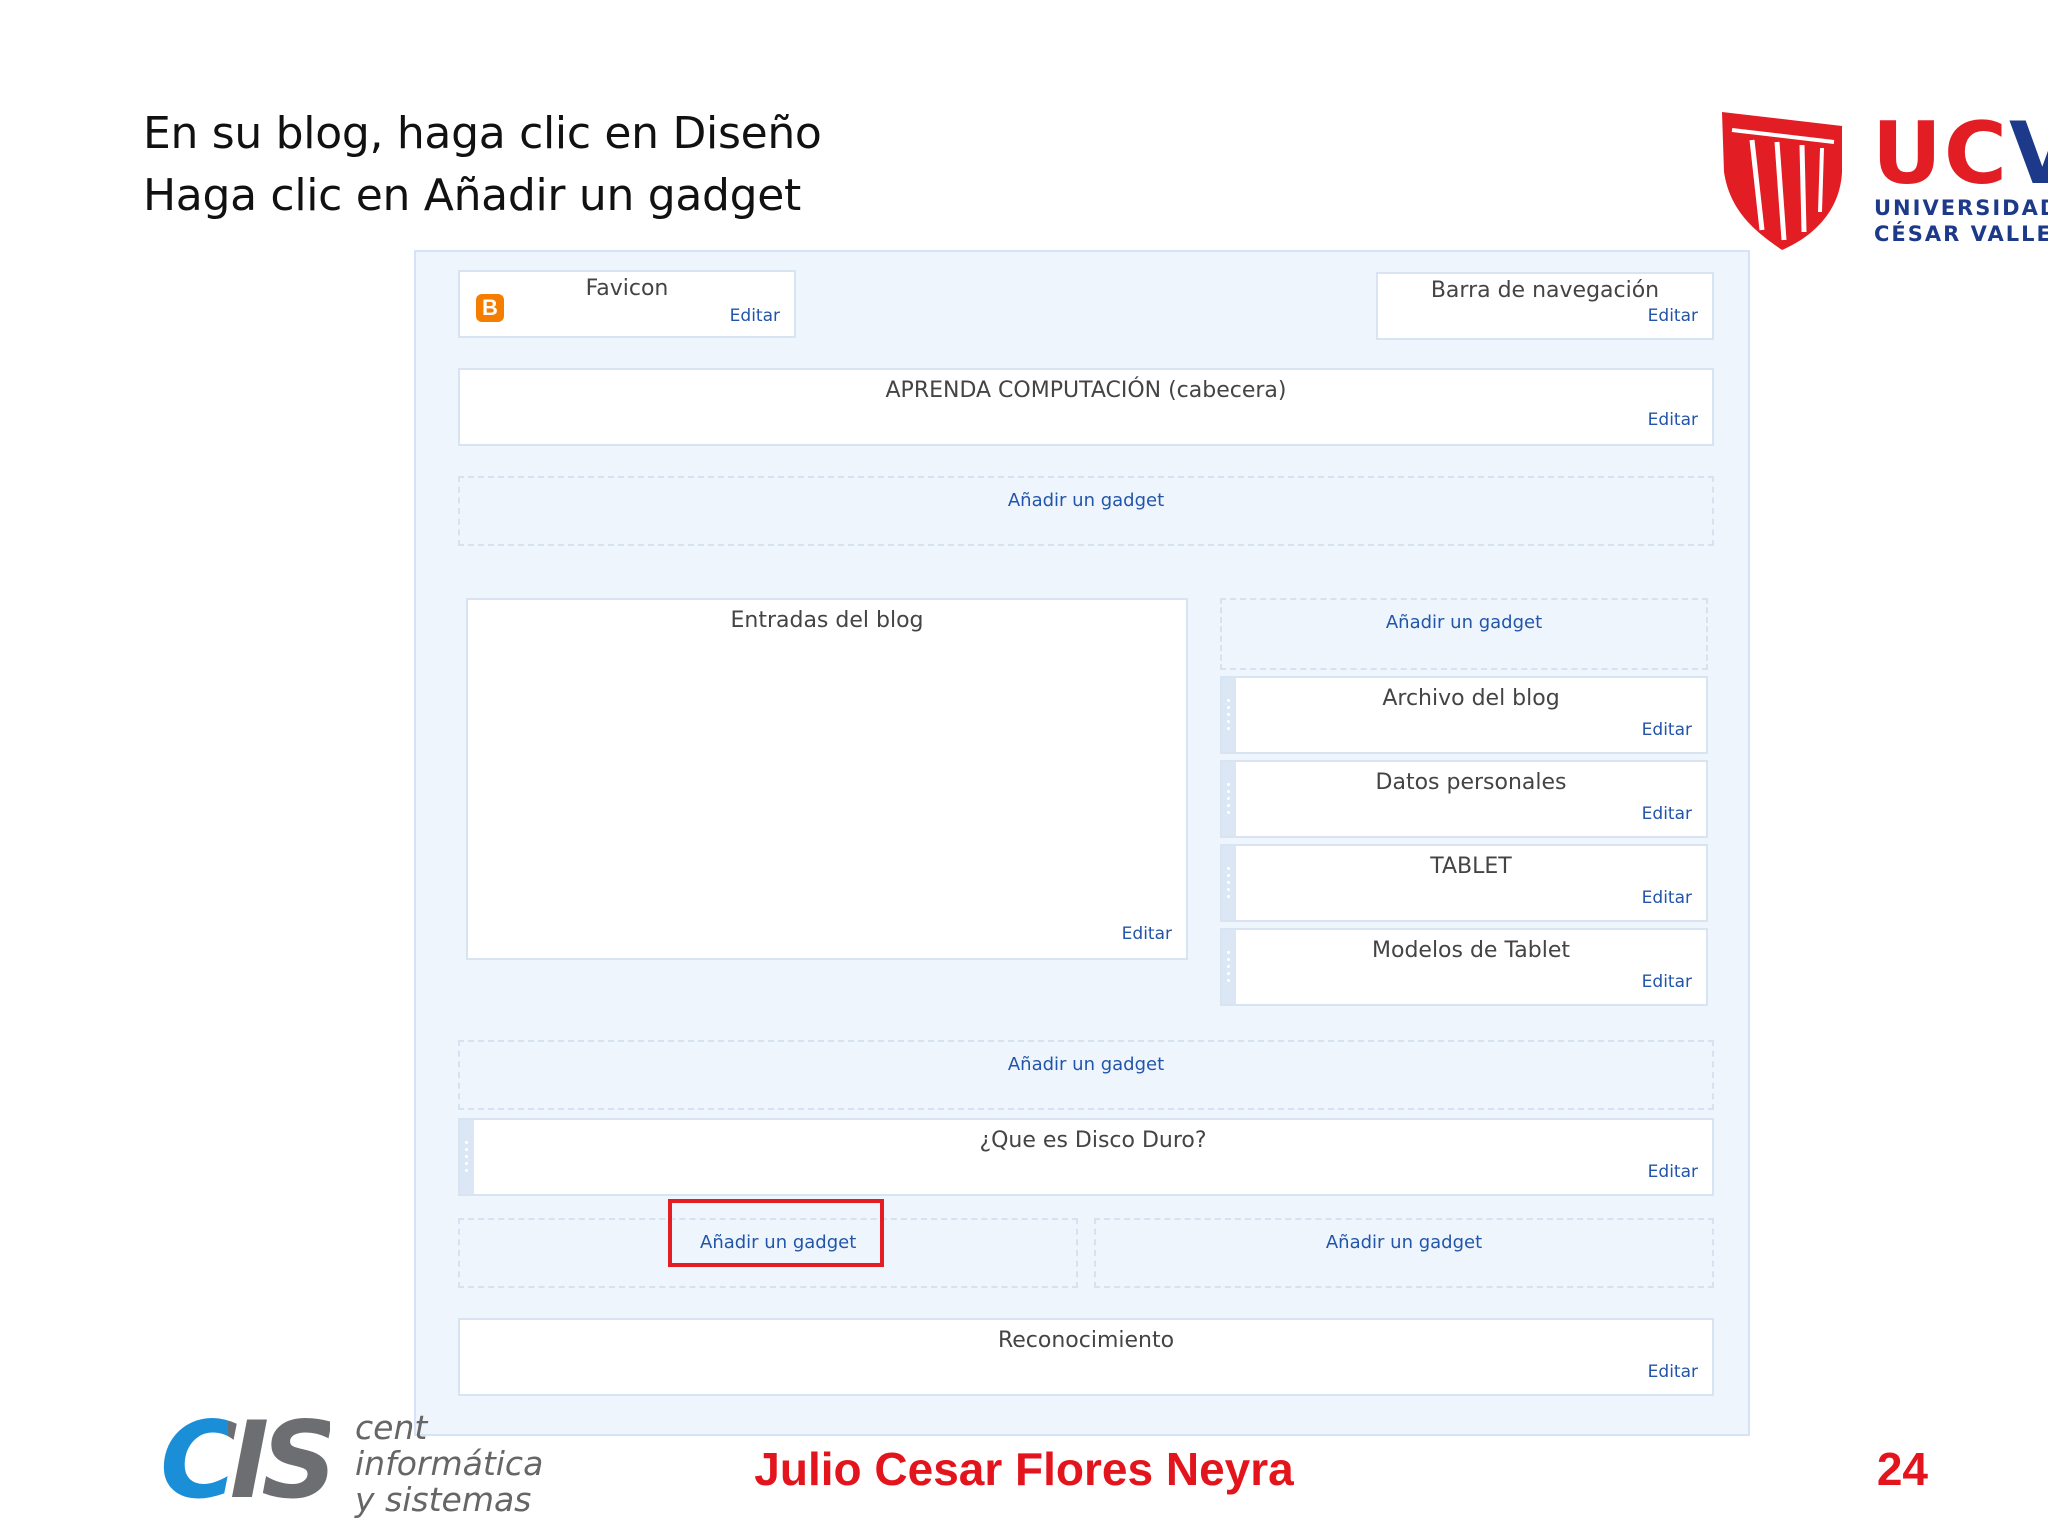 This screenshot has width=2048, height=1536. What do you see at coordinates (1961, 208) in the screenshot?
I see `ucv-line-1: UNIVERSIDAD` at bounding box center [1961, 208].